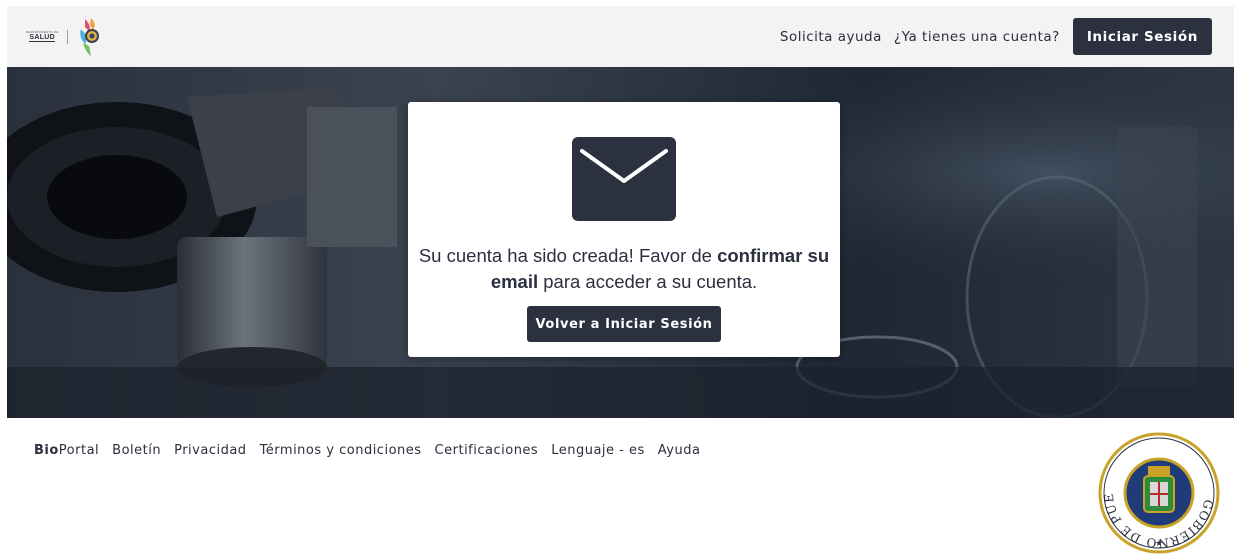 This screenshot has width=1234, height=559. What do you see at coordinates (341, 450) in the screenshot?
I see `footer-link-terminos: Términos y condiciones` at bounding box center [341, 450].